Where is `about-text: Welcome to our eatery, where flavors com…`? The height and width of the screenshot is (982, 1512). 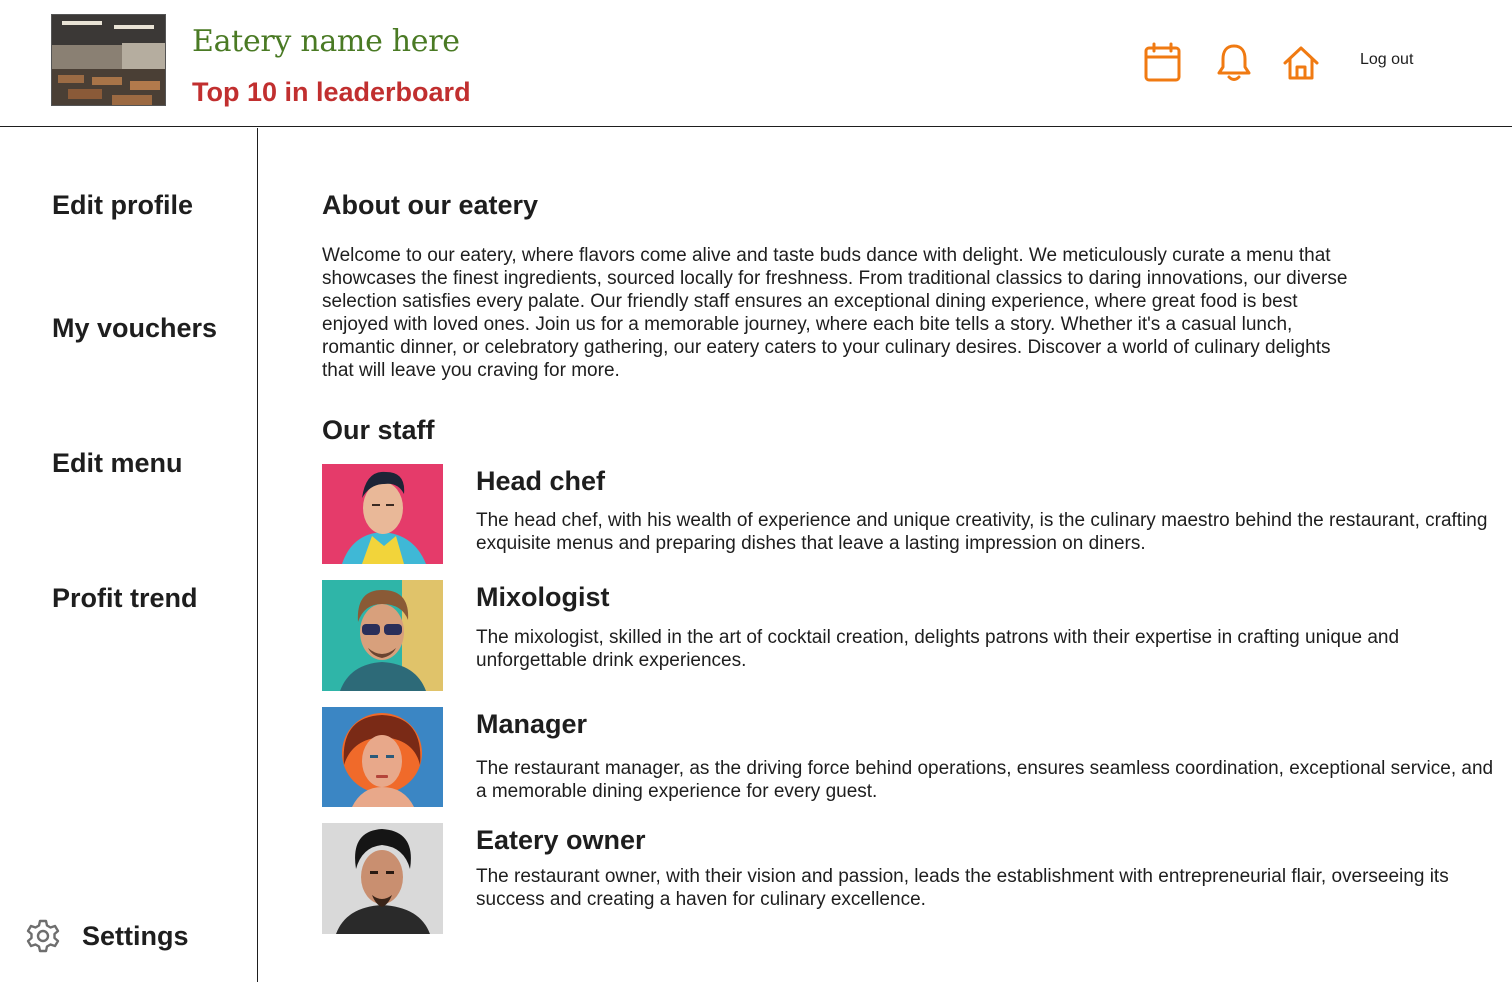 about-text: Welcome to our eatery, where flavors com… is located at coordinates (835, 313).